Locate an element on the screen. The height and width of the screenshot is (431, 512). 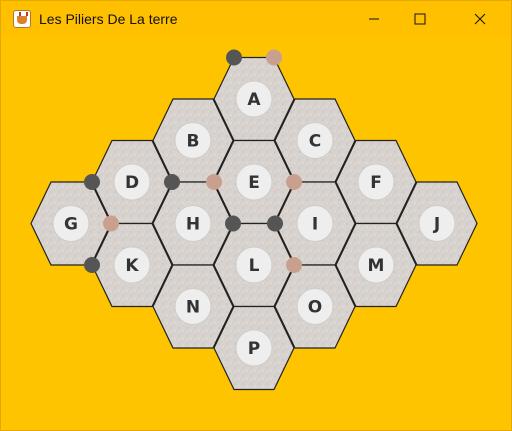
hex-label: J is located at coordinates (436, 225).